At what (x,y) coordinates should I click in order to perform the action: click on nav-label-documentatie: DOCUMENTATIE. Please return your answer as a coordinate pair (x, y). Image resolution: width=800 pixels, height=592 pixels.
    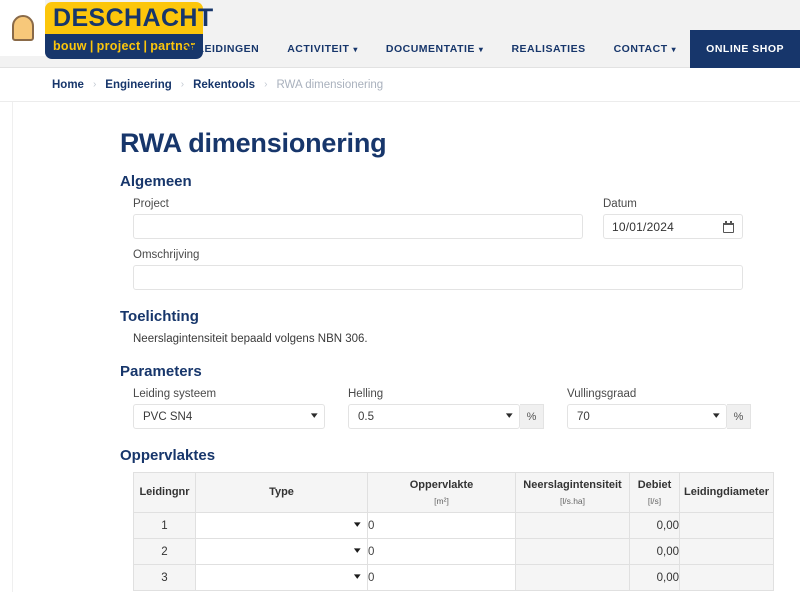
    Looking at the image, I should click on (430, 49).